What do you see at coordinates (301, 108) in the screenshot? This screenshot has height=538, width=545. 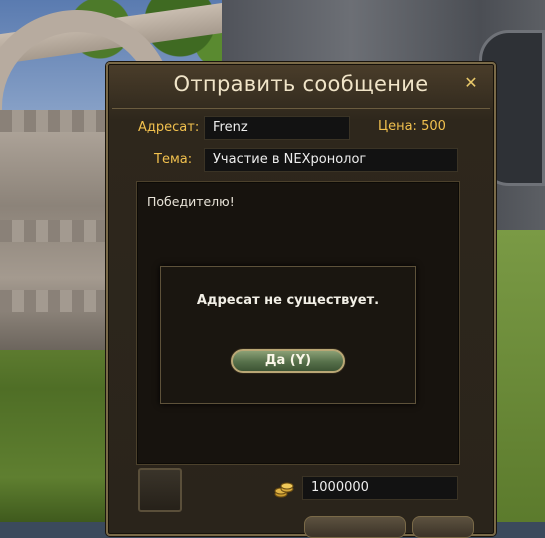 I see `title-divider` at bounding box center [301, 108].